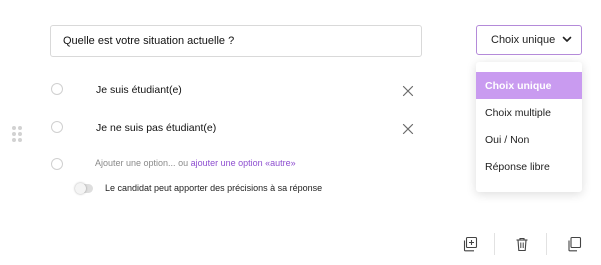 The image size is (601, 265). What do you see at coordinates (529, 112) in the screenshot?
I see `dropdown-option-choix-multiple: Choix multiple` at bounding box center [529, 112].